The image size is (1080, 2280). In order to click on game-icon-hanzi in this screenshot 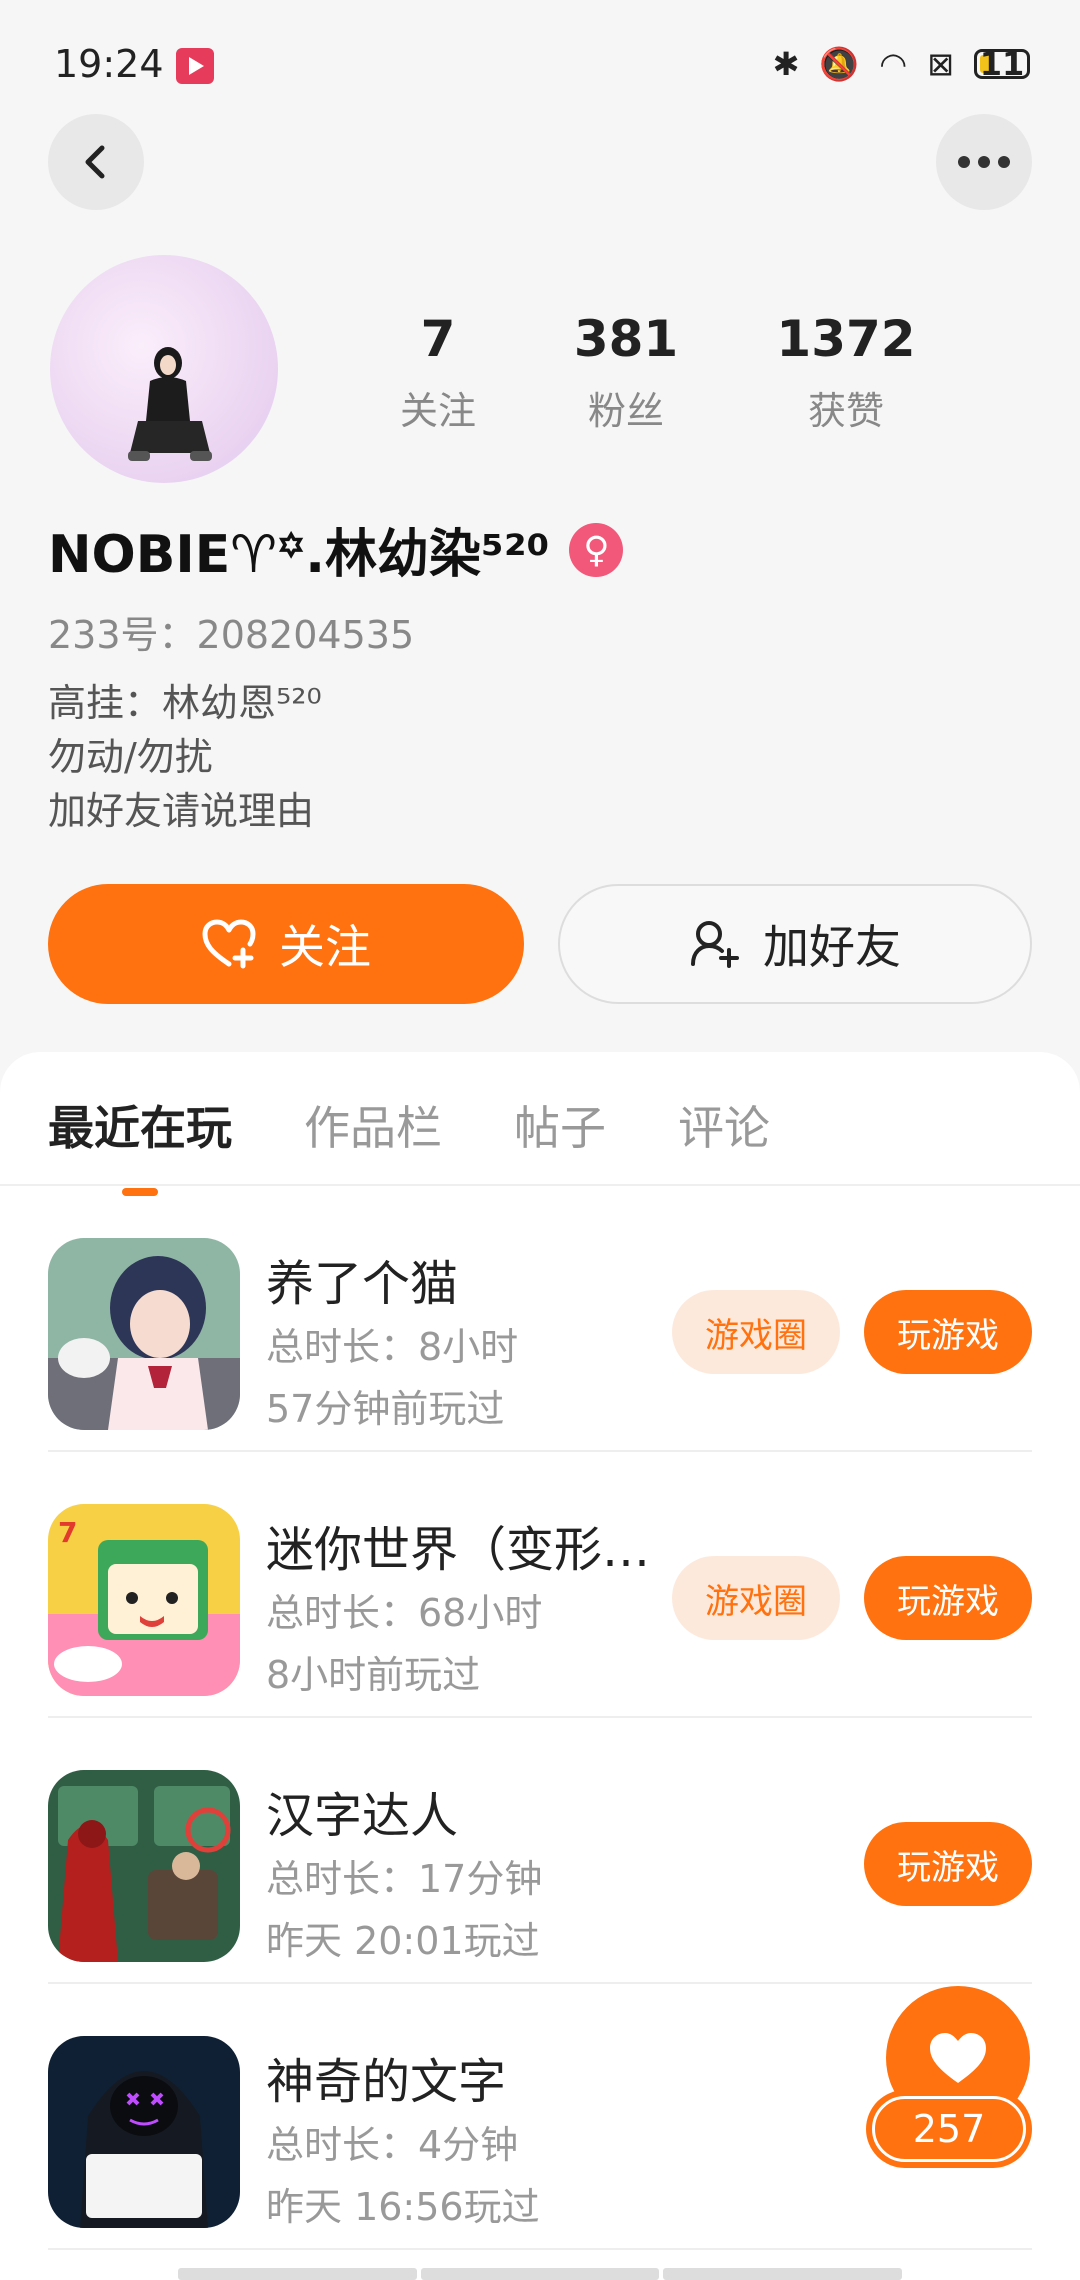, I will do `click(144, 1866)`.